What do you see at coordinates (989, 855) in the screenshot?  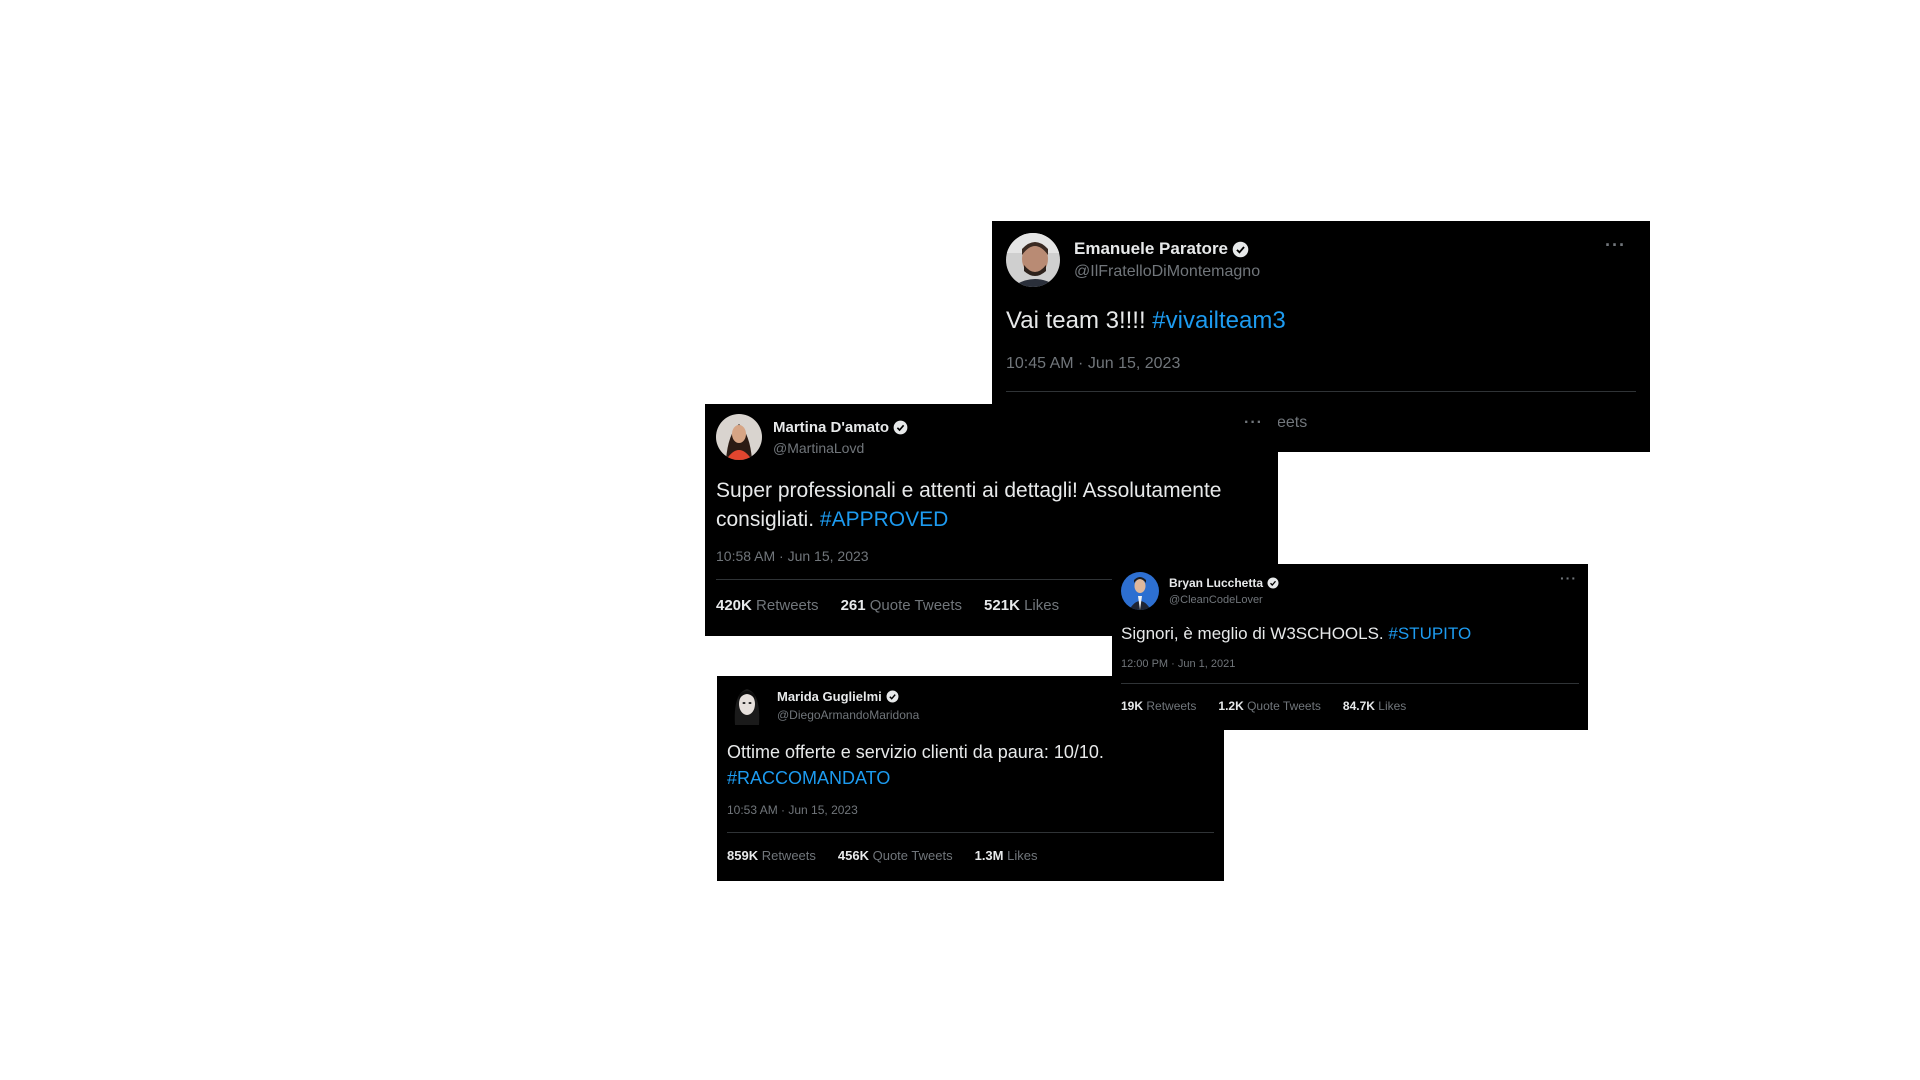 I see `likes-count: 1.3M` at bounding box center [989, 855].